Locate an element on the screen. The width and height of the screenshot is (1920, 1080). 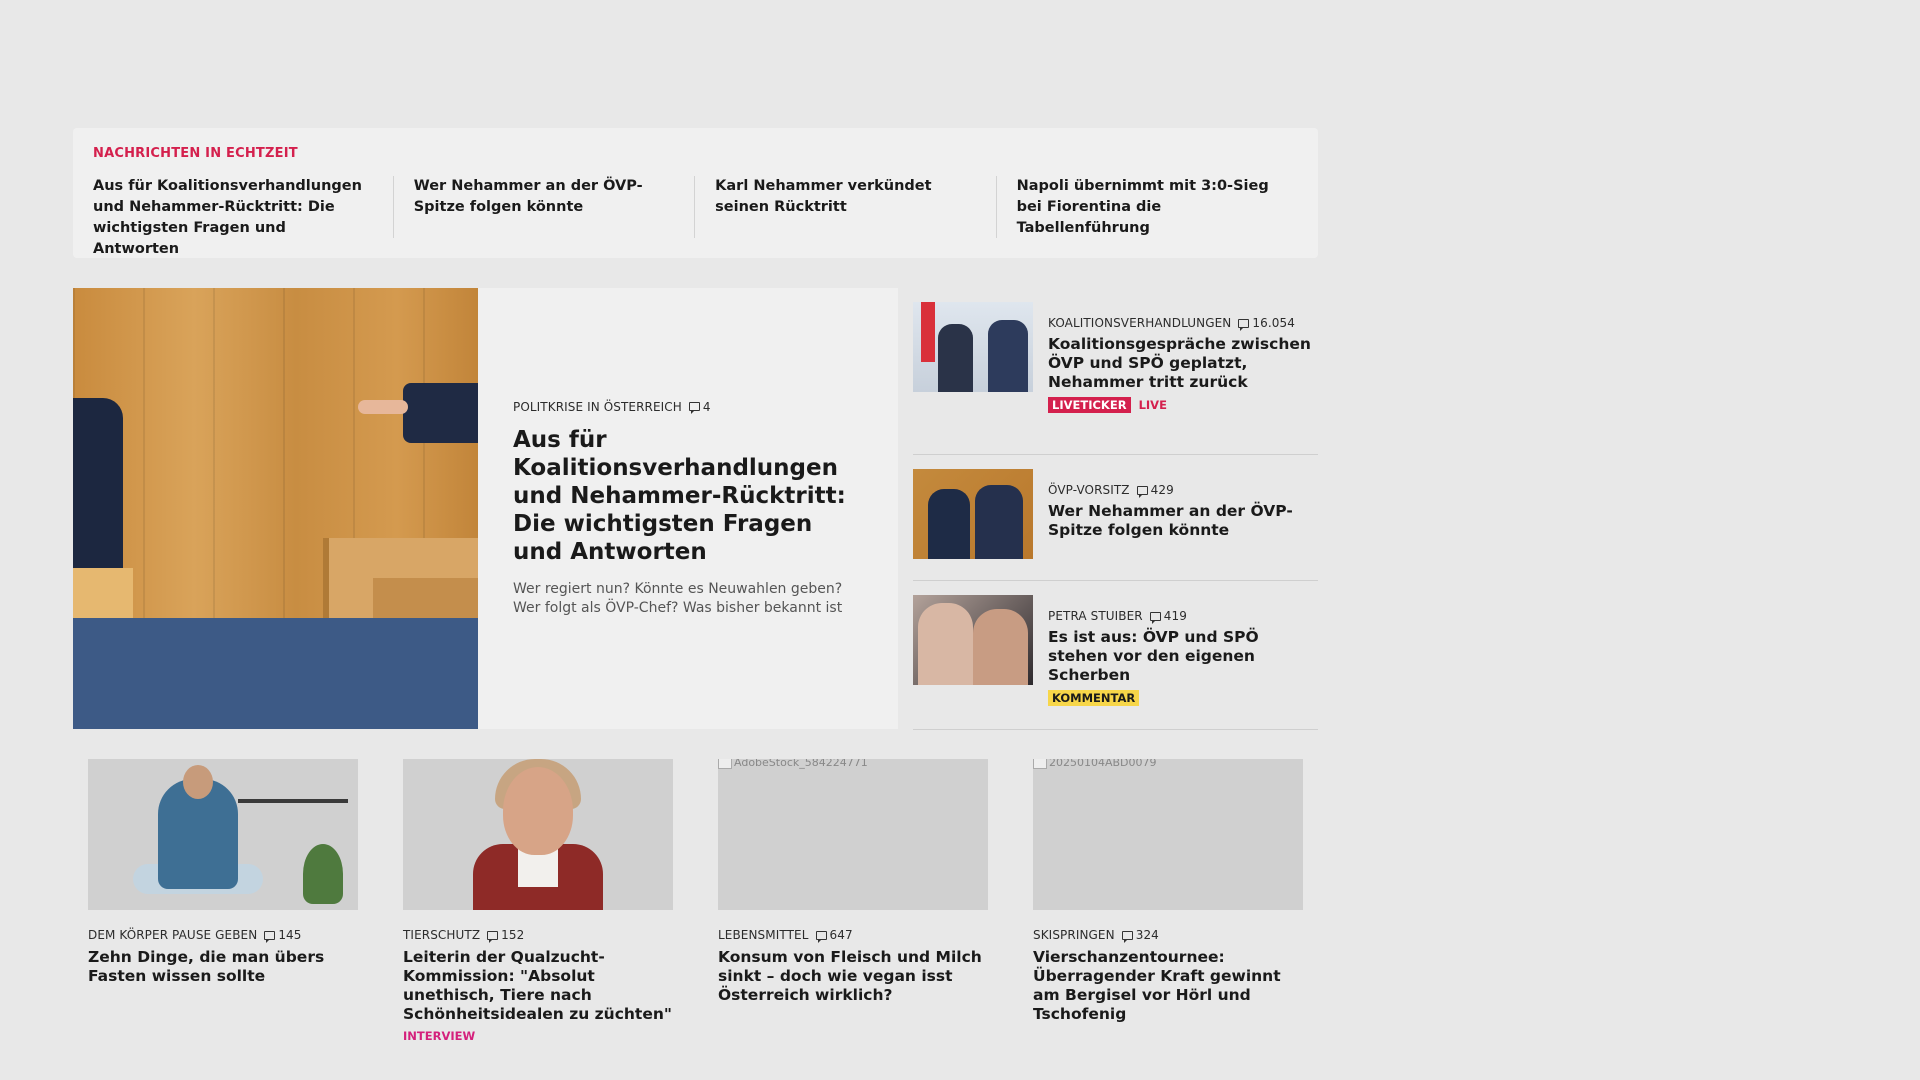
kicker-label: ÖVP-VORSITZ is located at coordinates (1089, 490).